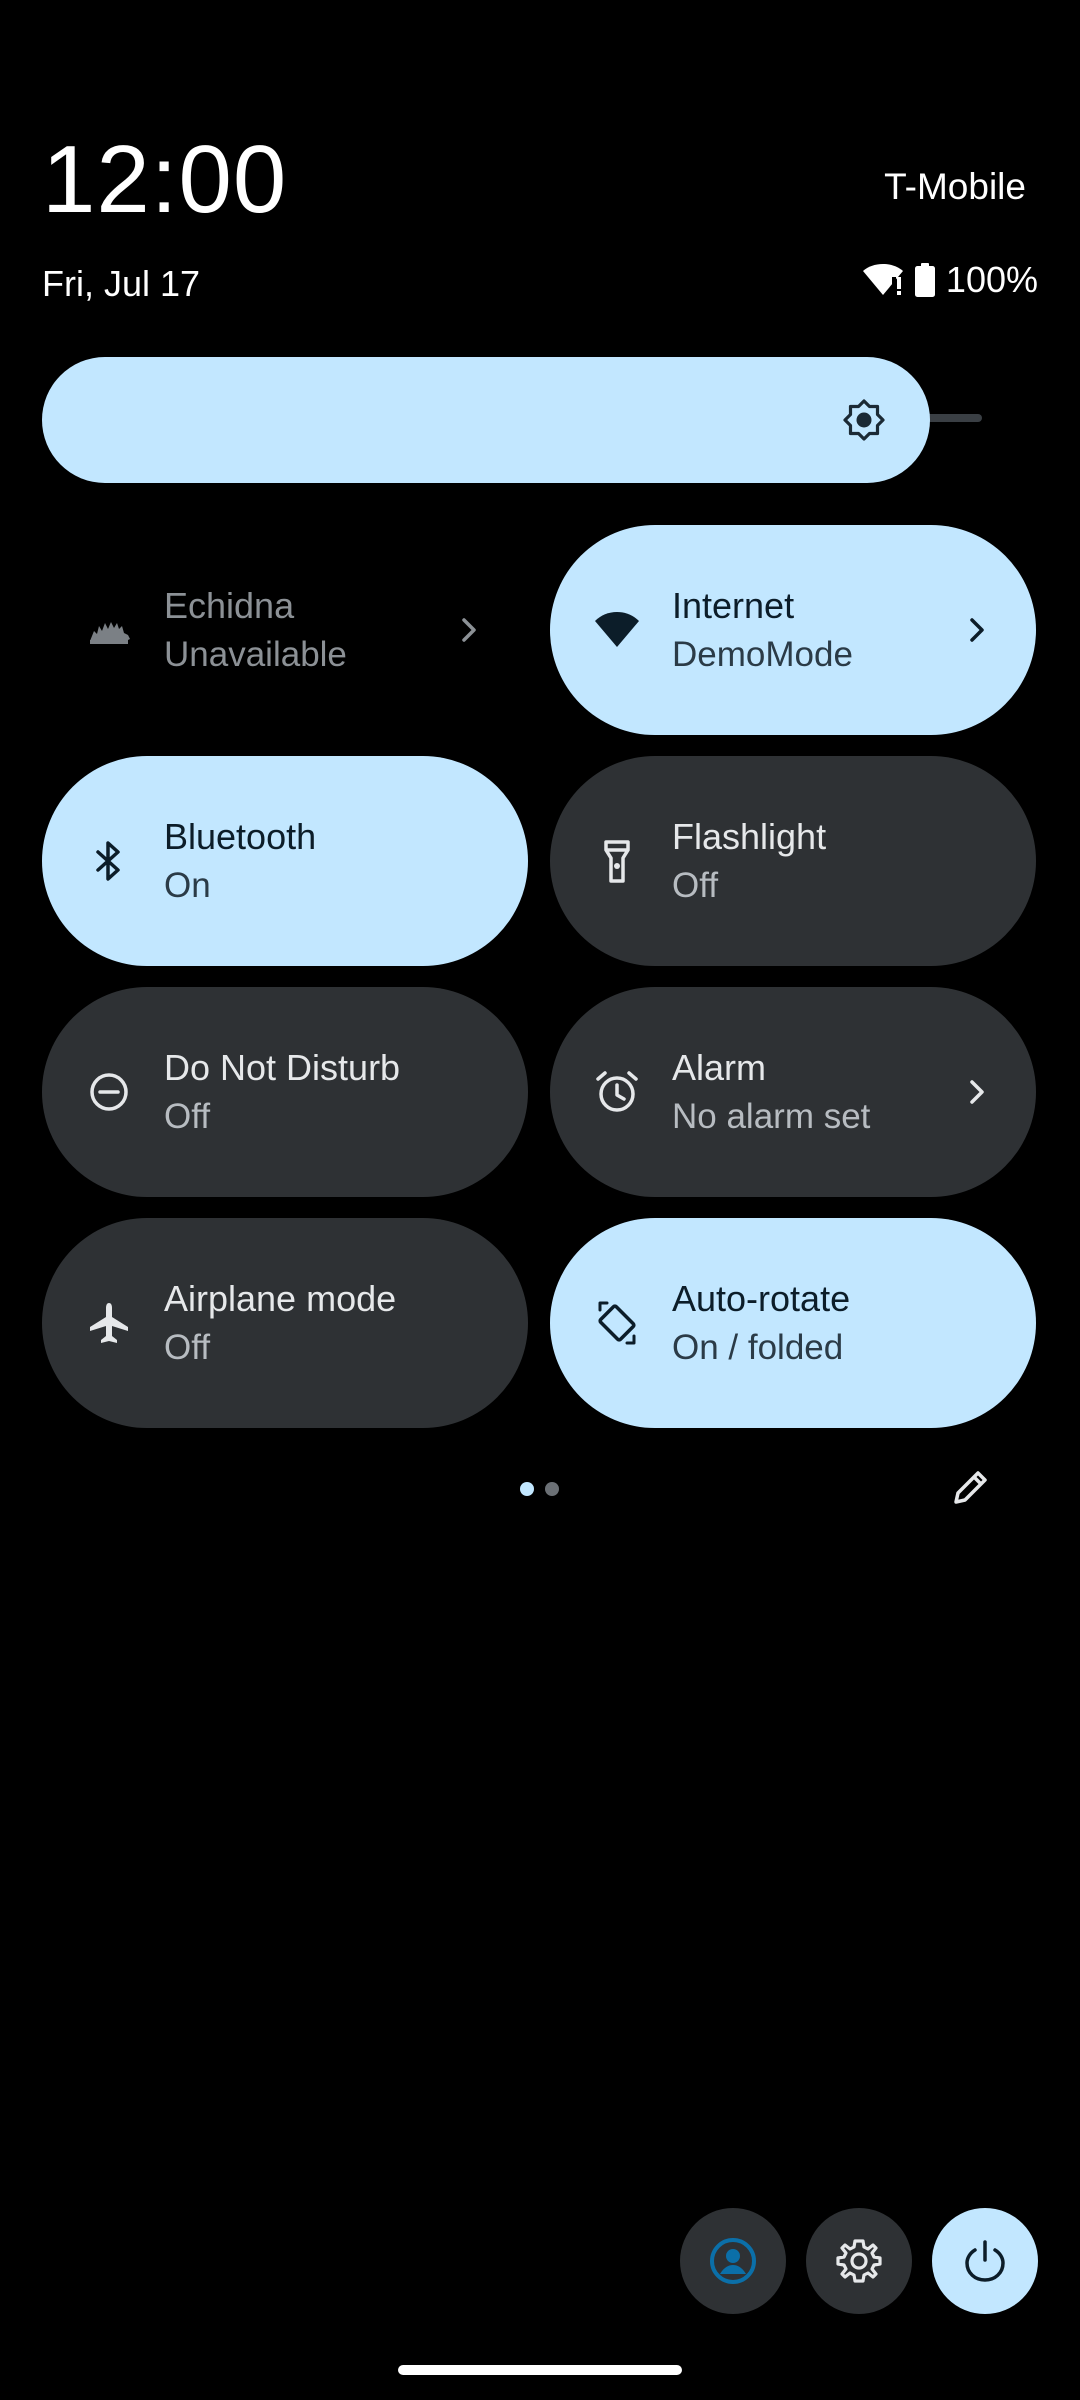  Describe the element at coordinates (282, 1067) in the screenshot. I see `tile-title: Do Not Disturb` at that location.